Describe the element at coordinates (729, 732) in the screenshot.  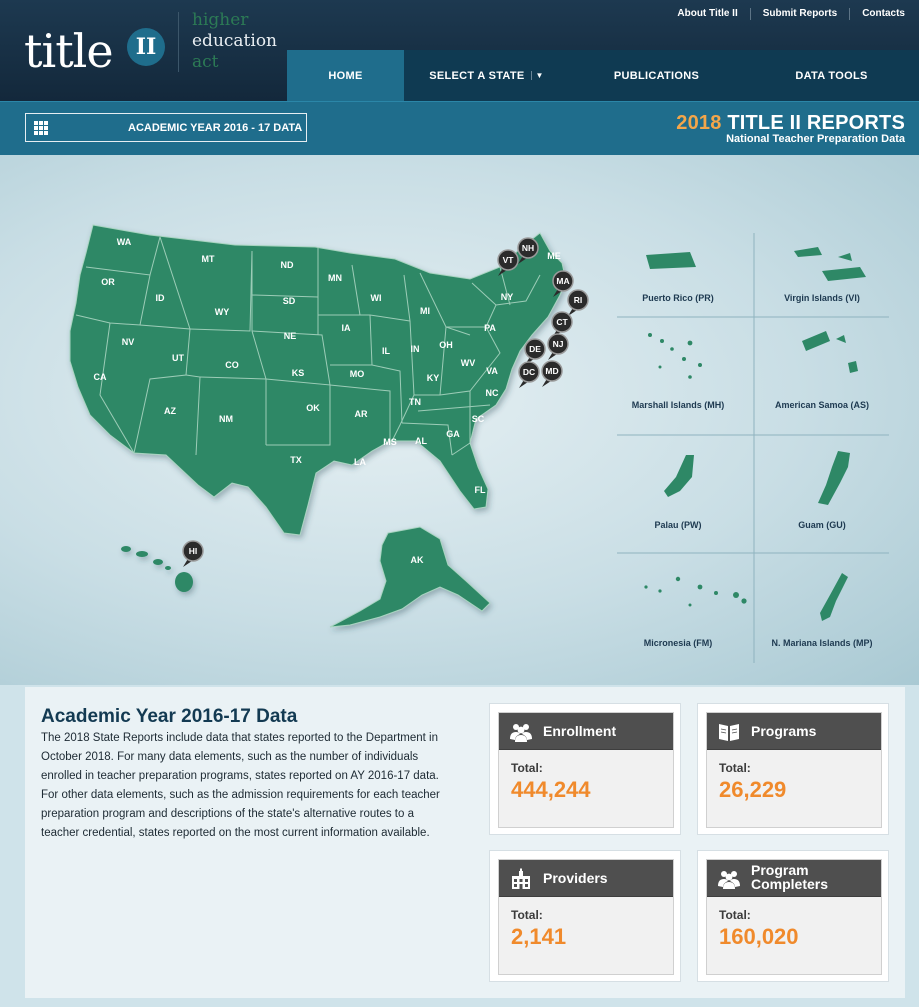
I see `book-icon` at that location.